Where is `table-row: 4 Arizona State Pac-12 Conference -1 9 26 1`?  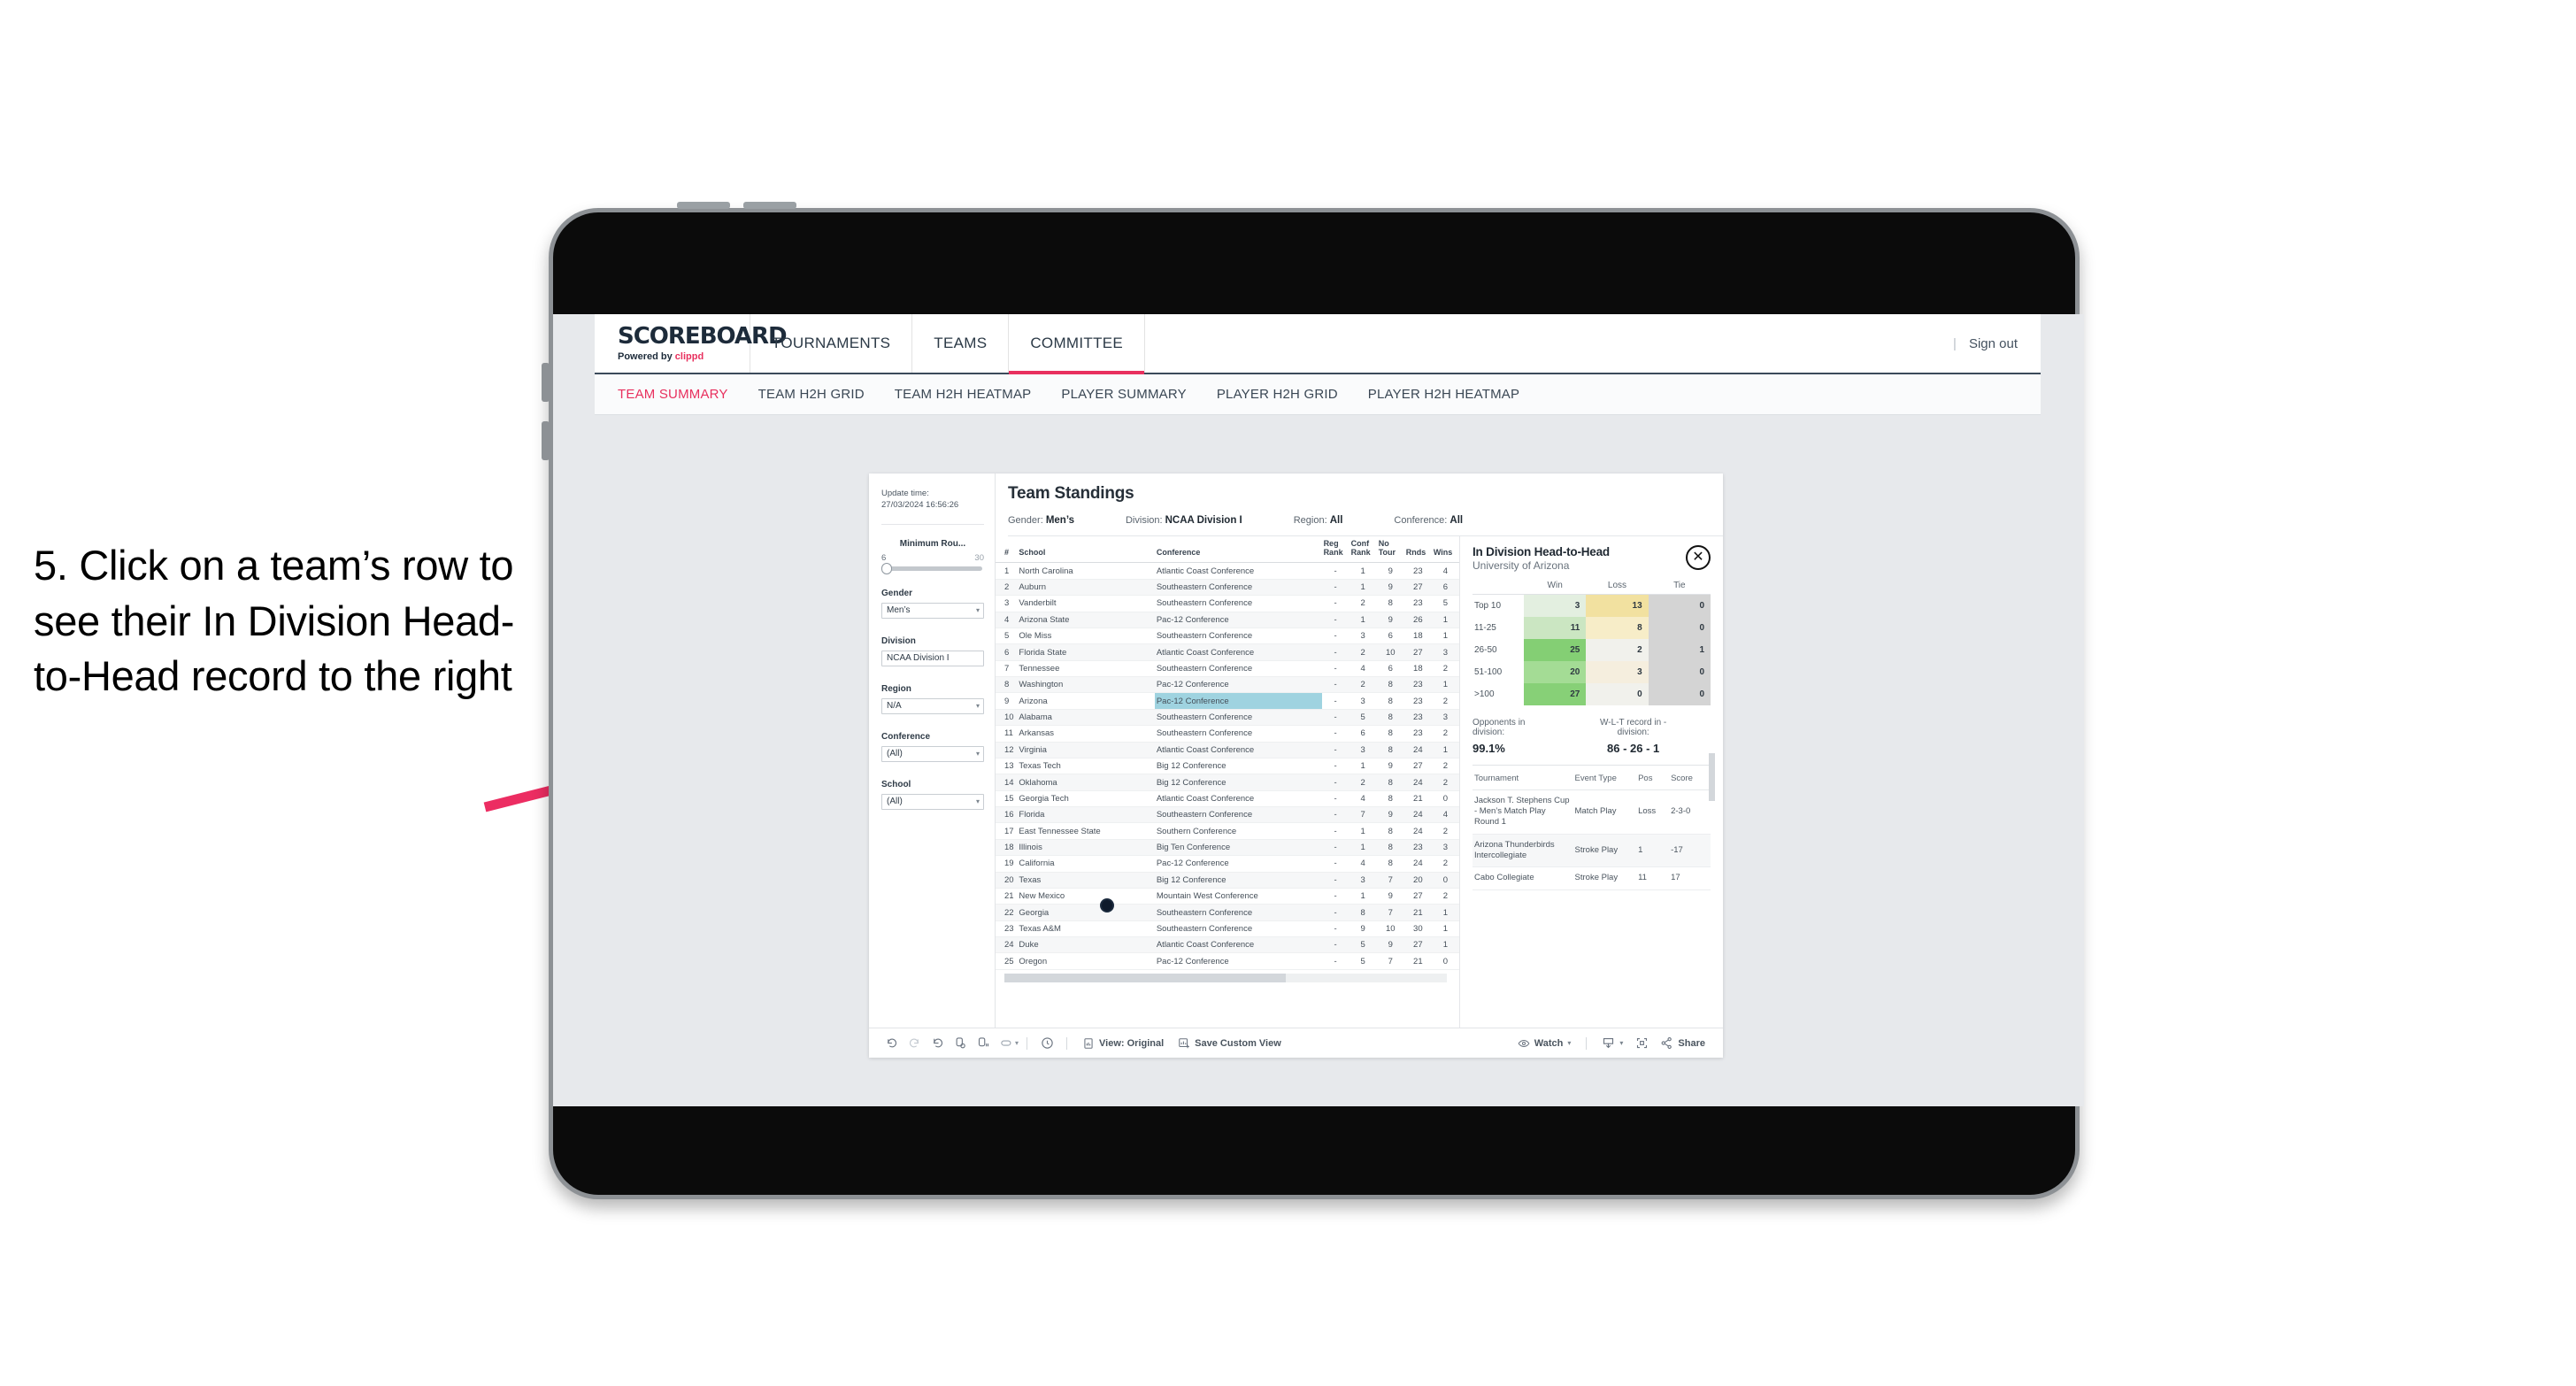
table-row: 4 Arizona State Pac-12 Conference -1 9 26 1 is located at coordinates (1227, 620).